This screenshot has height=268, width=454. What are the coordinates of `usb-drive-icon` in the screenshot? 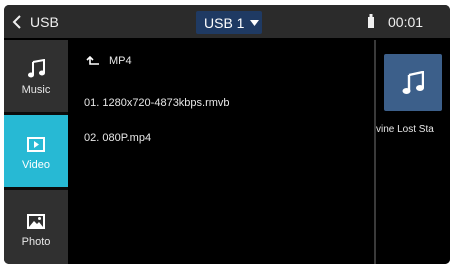 It's located at (371, 21).